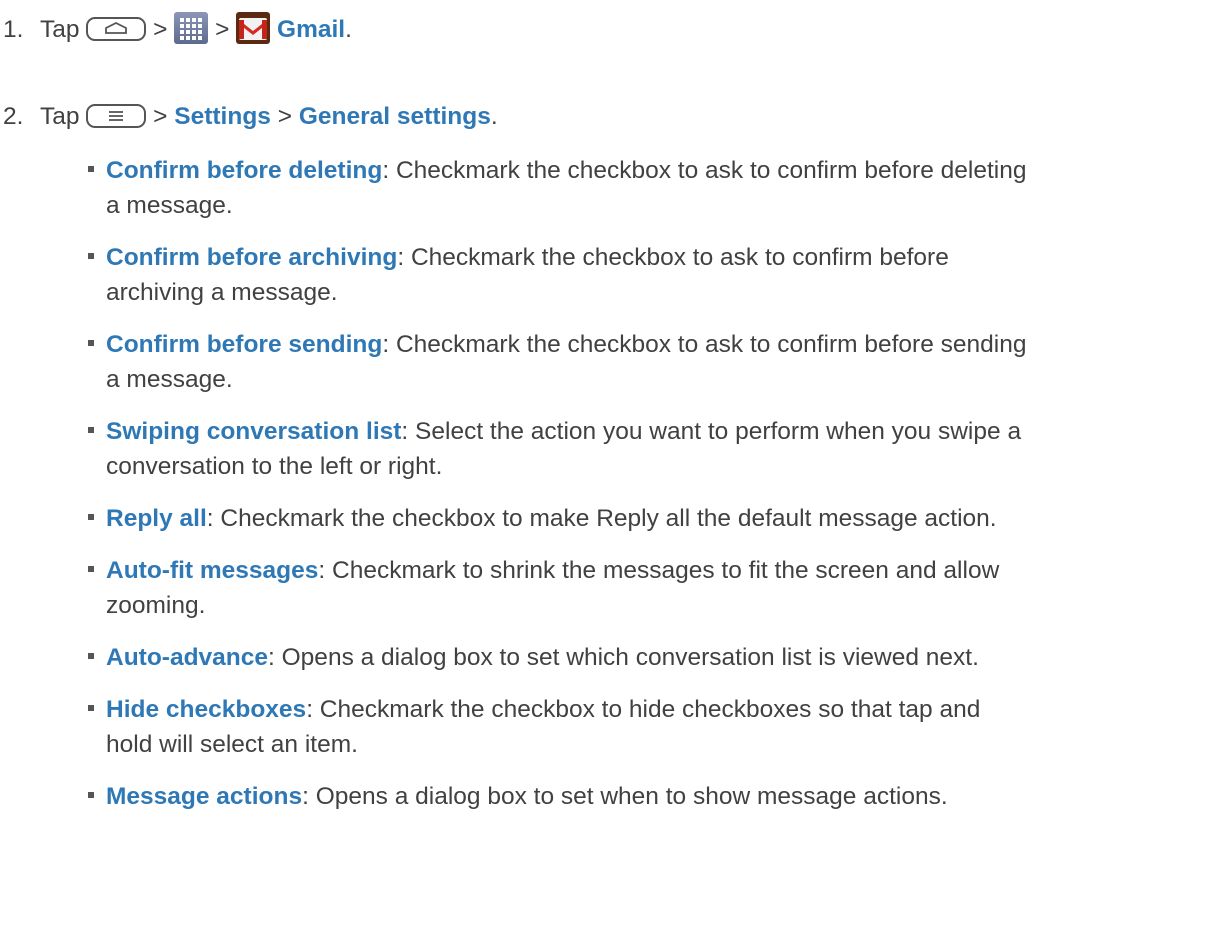 Image resolution: width=1219 pixels, height=948 pixels. What do you see at coordinates (222, 116) in the screenshot?
I see `settings-label: Settings` at bounding box center [222, 116].